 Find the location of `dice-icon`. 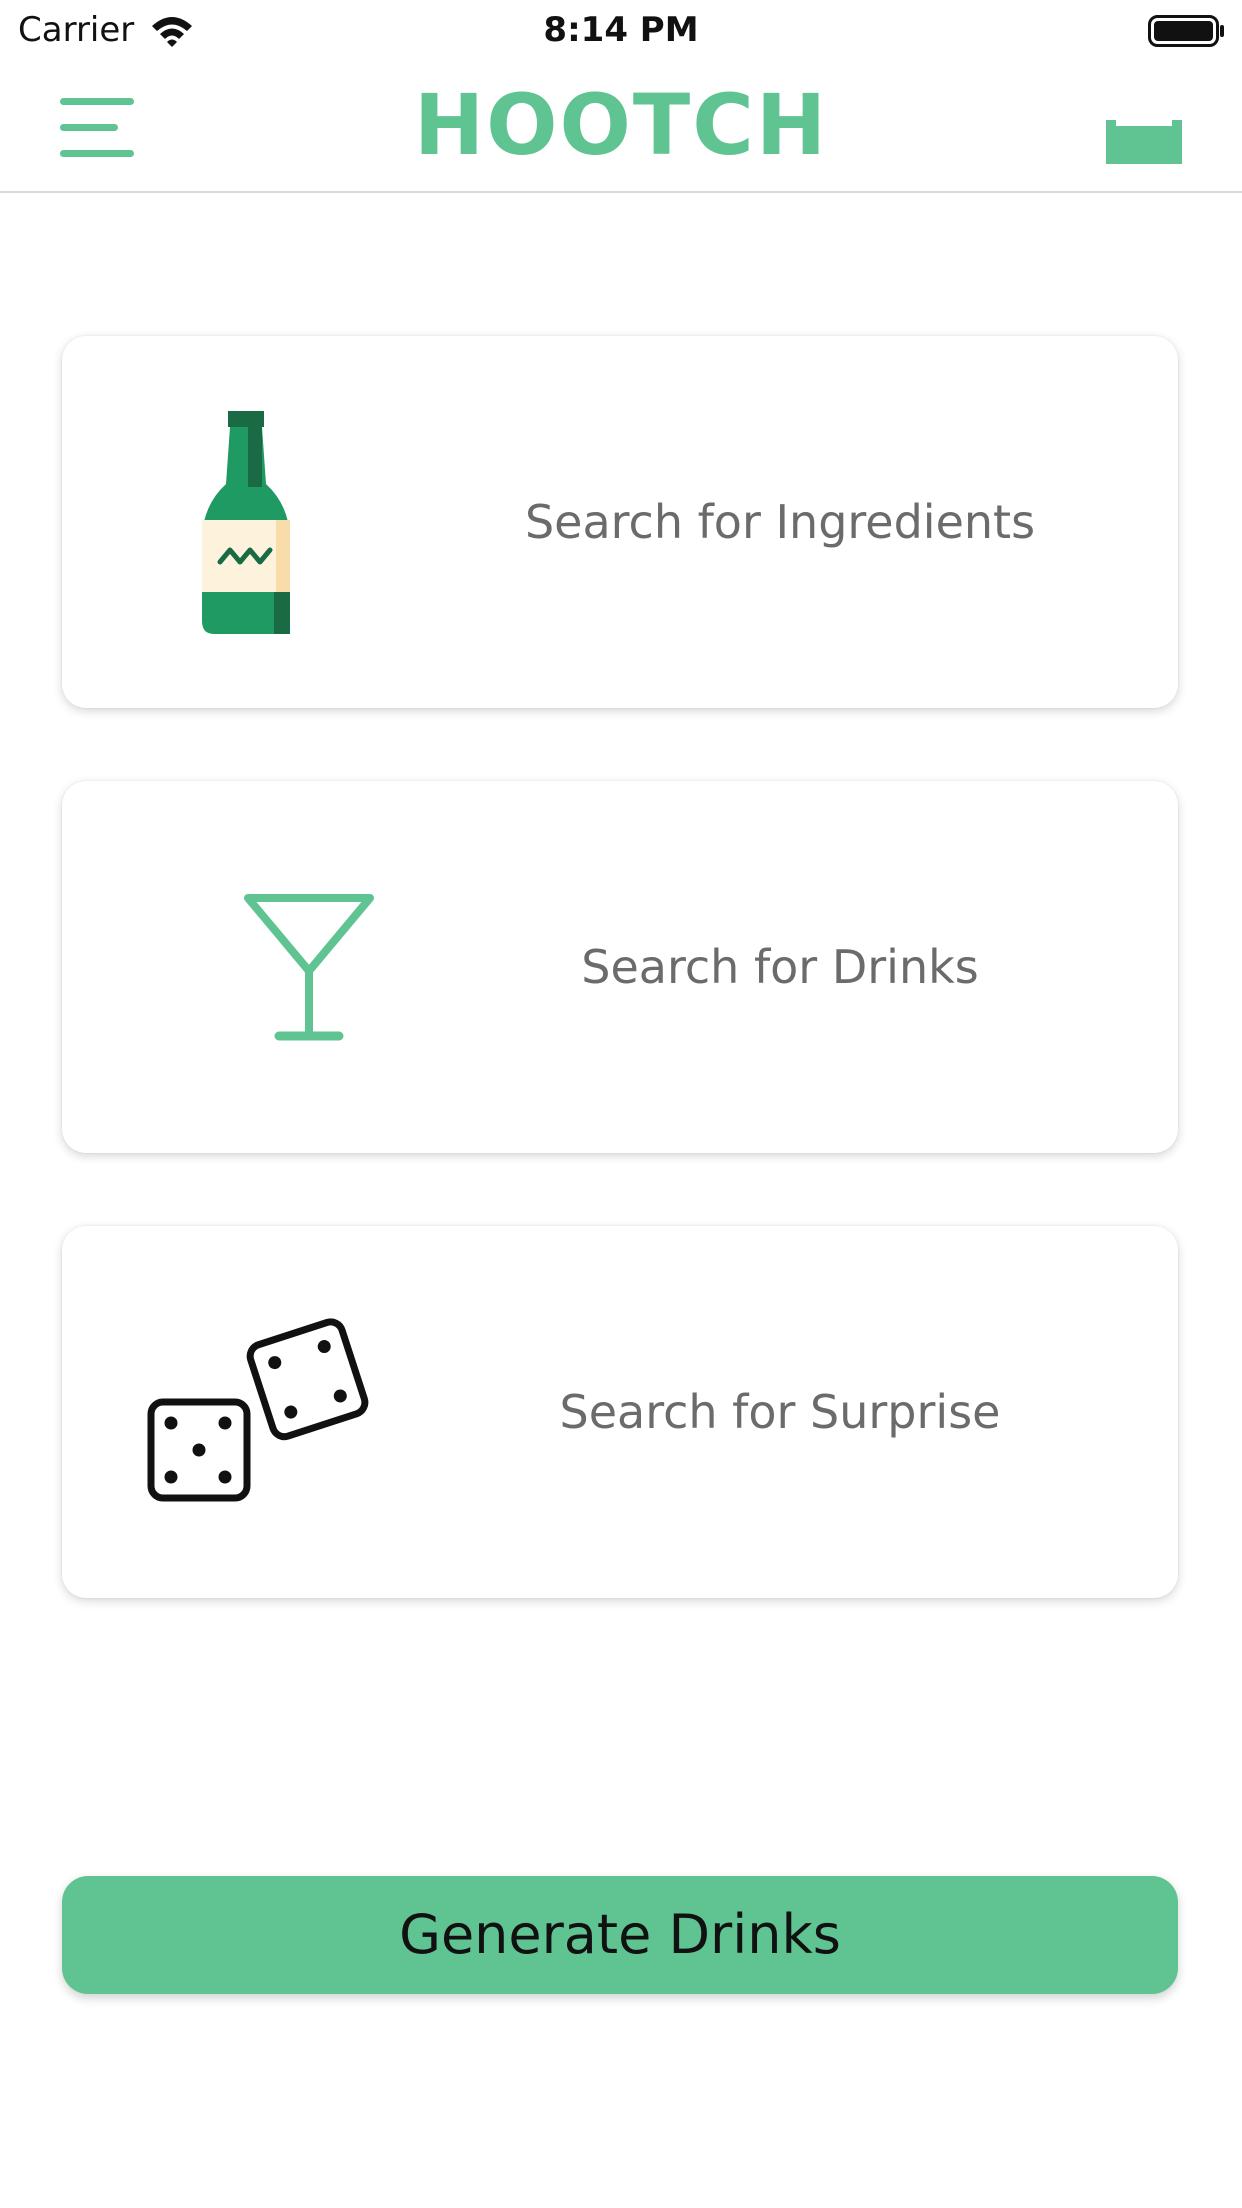

dice-icon is located at coordinates (258, 1410).